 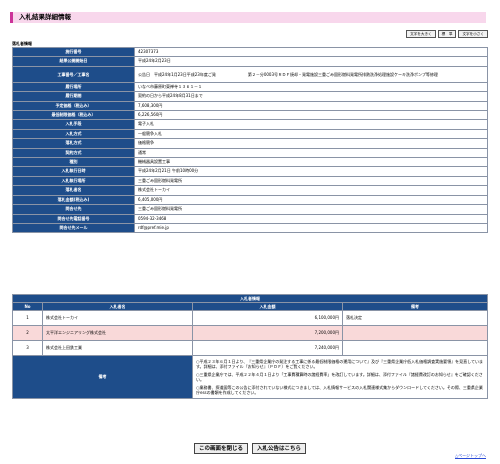 I want to click on info-label: 落札金額(税込み), so click(x=73, y=200).